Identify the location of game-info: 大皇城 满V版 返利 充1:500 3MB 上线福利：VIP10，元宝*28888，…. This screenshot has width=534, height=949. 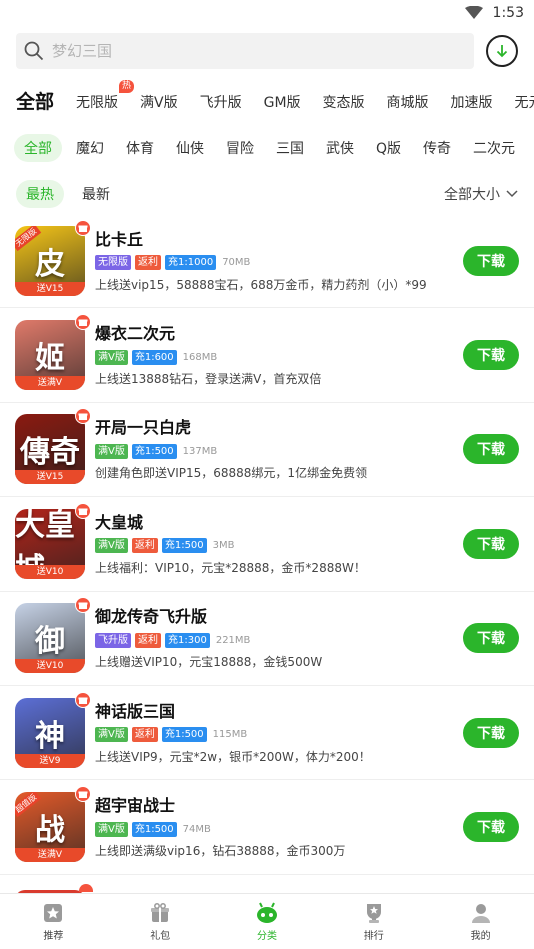
(279, 544).